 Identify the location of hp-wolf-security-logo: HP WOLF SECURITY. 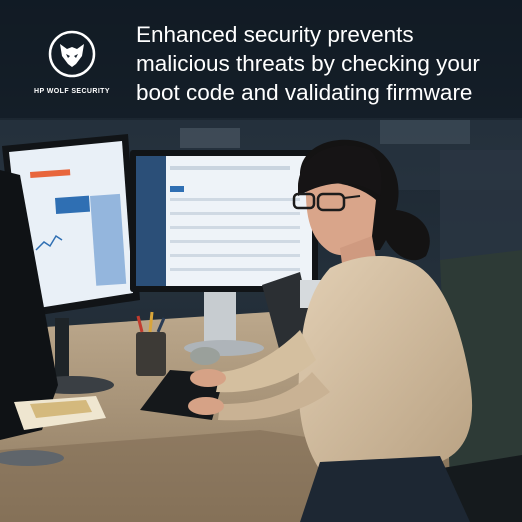
(72, 62).